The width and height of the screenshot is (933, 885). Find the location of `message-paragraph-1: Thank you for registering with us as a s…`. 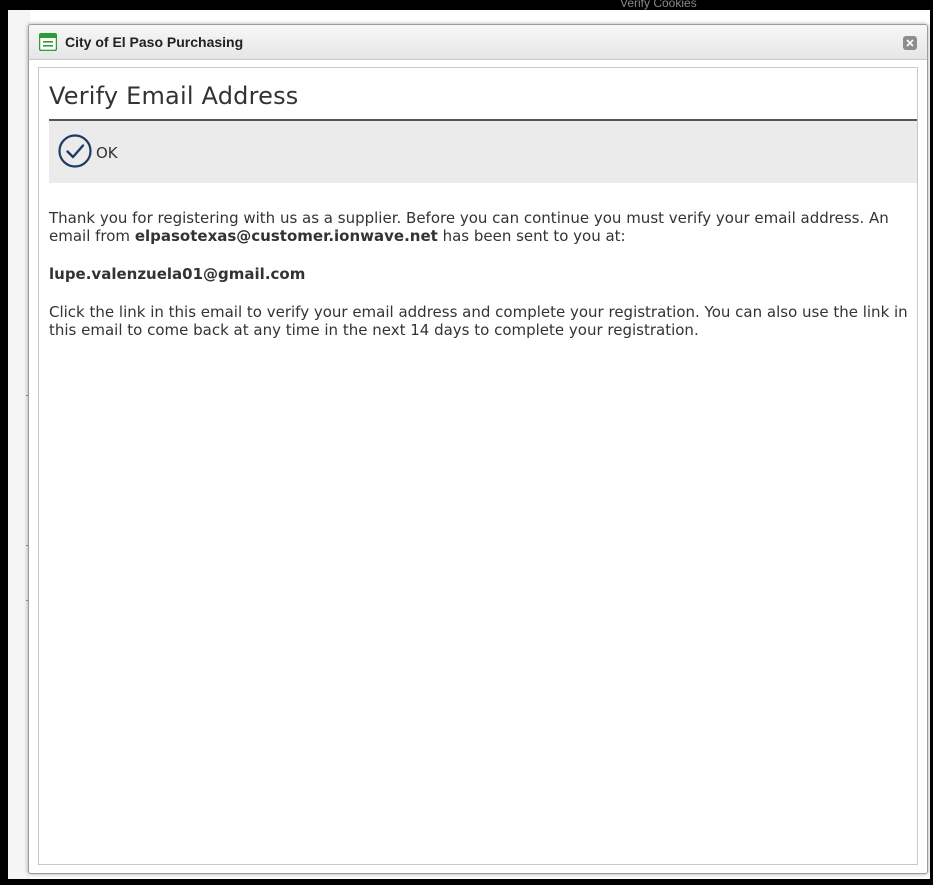

message-paragraph-1: Thank you for registering with us as a s… is located at coordinates (481, 227).